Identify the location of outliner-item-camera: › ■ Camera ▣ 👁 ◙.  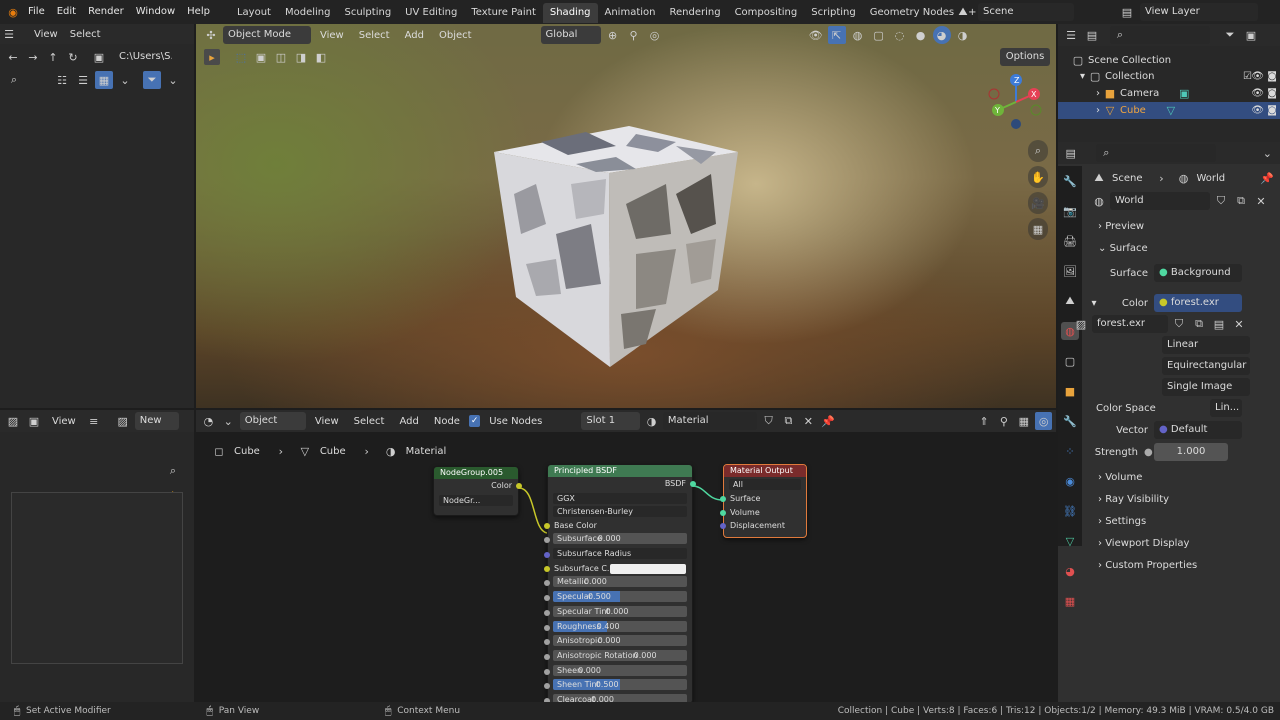
(1169, 93).